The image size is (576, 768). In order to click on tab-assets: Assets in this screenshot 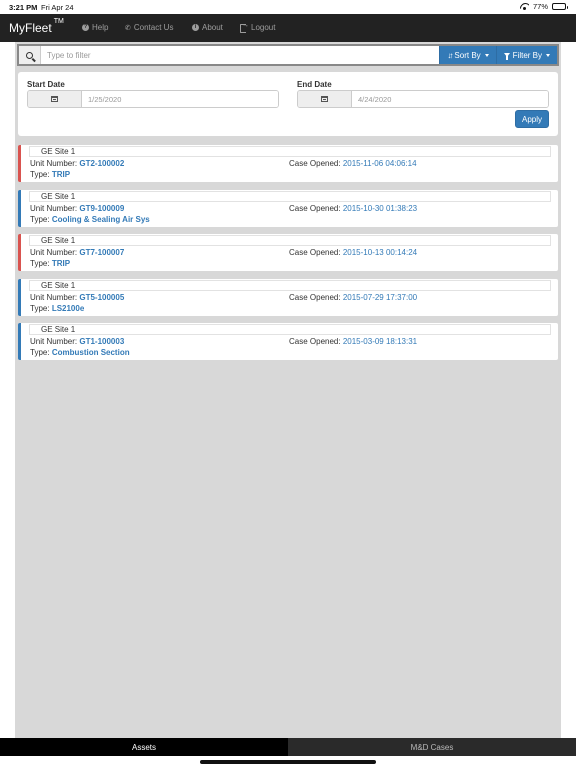, I will do `click(144, 747)`.